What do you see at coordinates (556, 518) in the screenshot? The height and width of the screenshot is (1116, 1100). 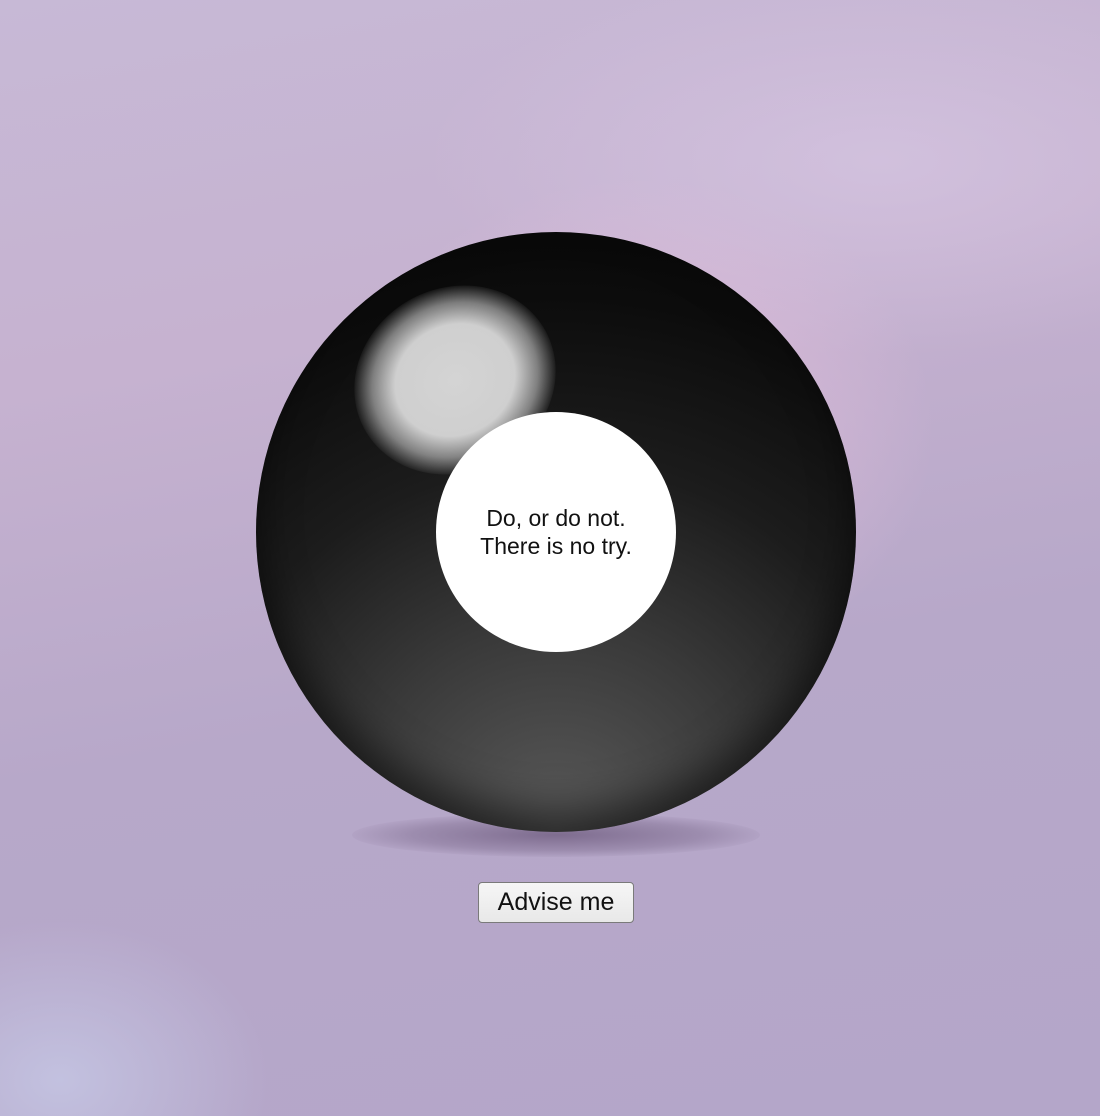 I see `answer-line-1: Do, or do not.` at bounding box center [556, 518].